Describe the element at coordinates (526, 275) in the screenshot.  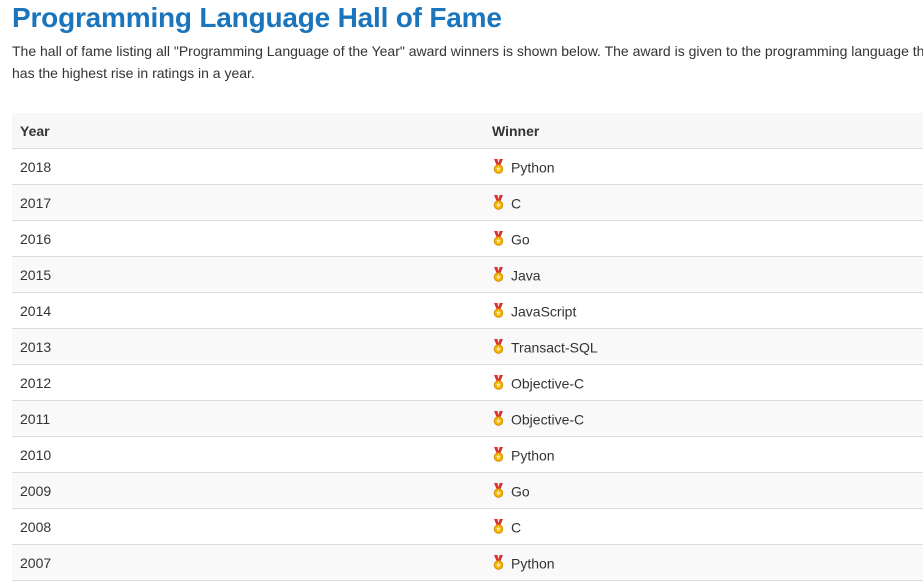
I see `winner-name: Java` at that location.